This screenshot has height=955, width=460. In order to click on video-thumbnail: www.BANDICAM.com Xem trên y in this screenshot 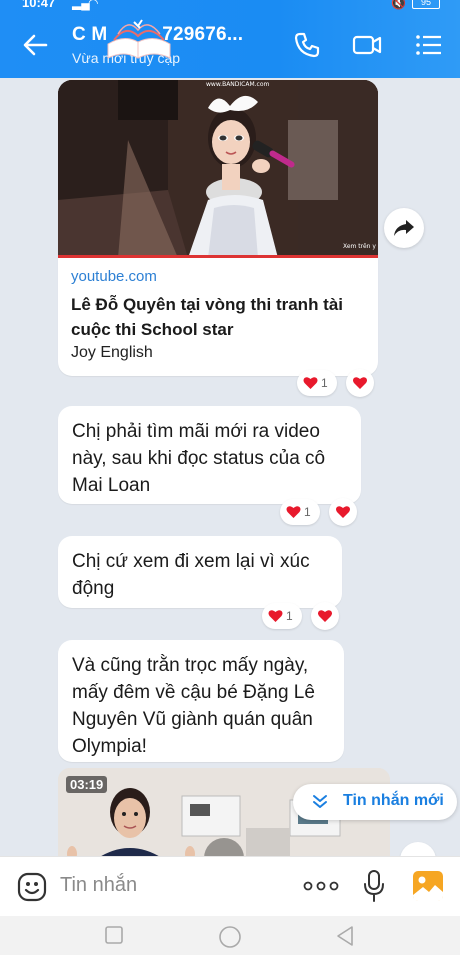, I will do `click(218, 169)`.